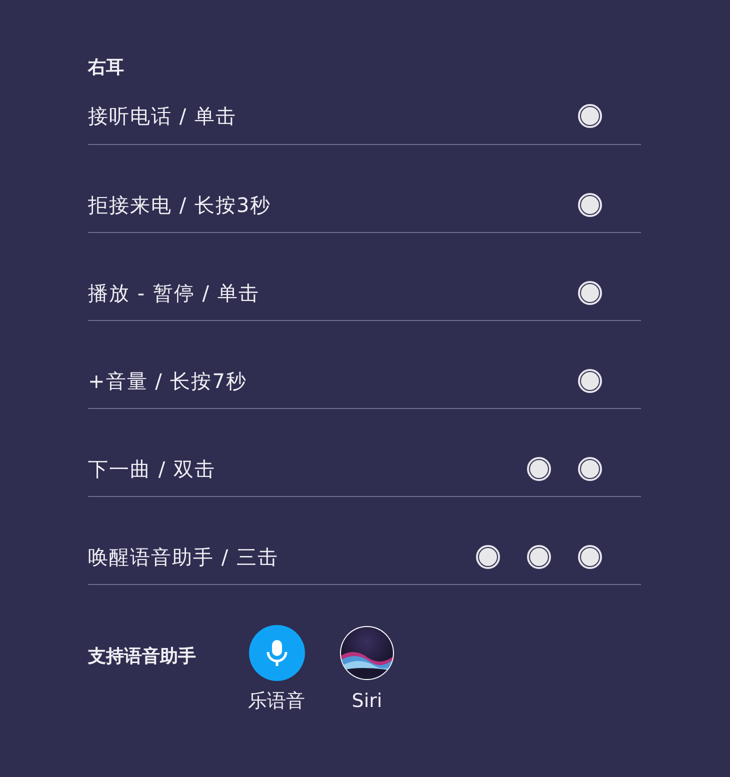 The width and height of the screenshot is (730, 777). What do you see at coordinates (276, 701) in the screenshot?
I see `assistant-label: 乐语音` at bounding box center [276, 701].